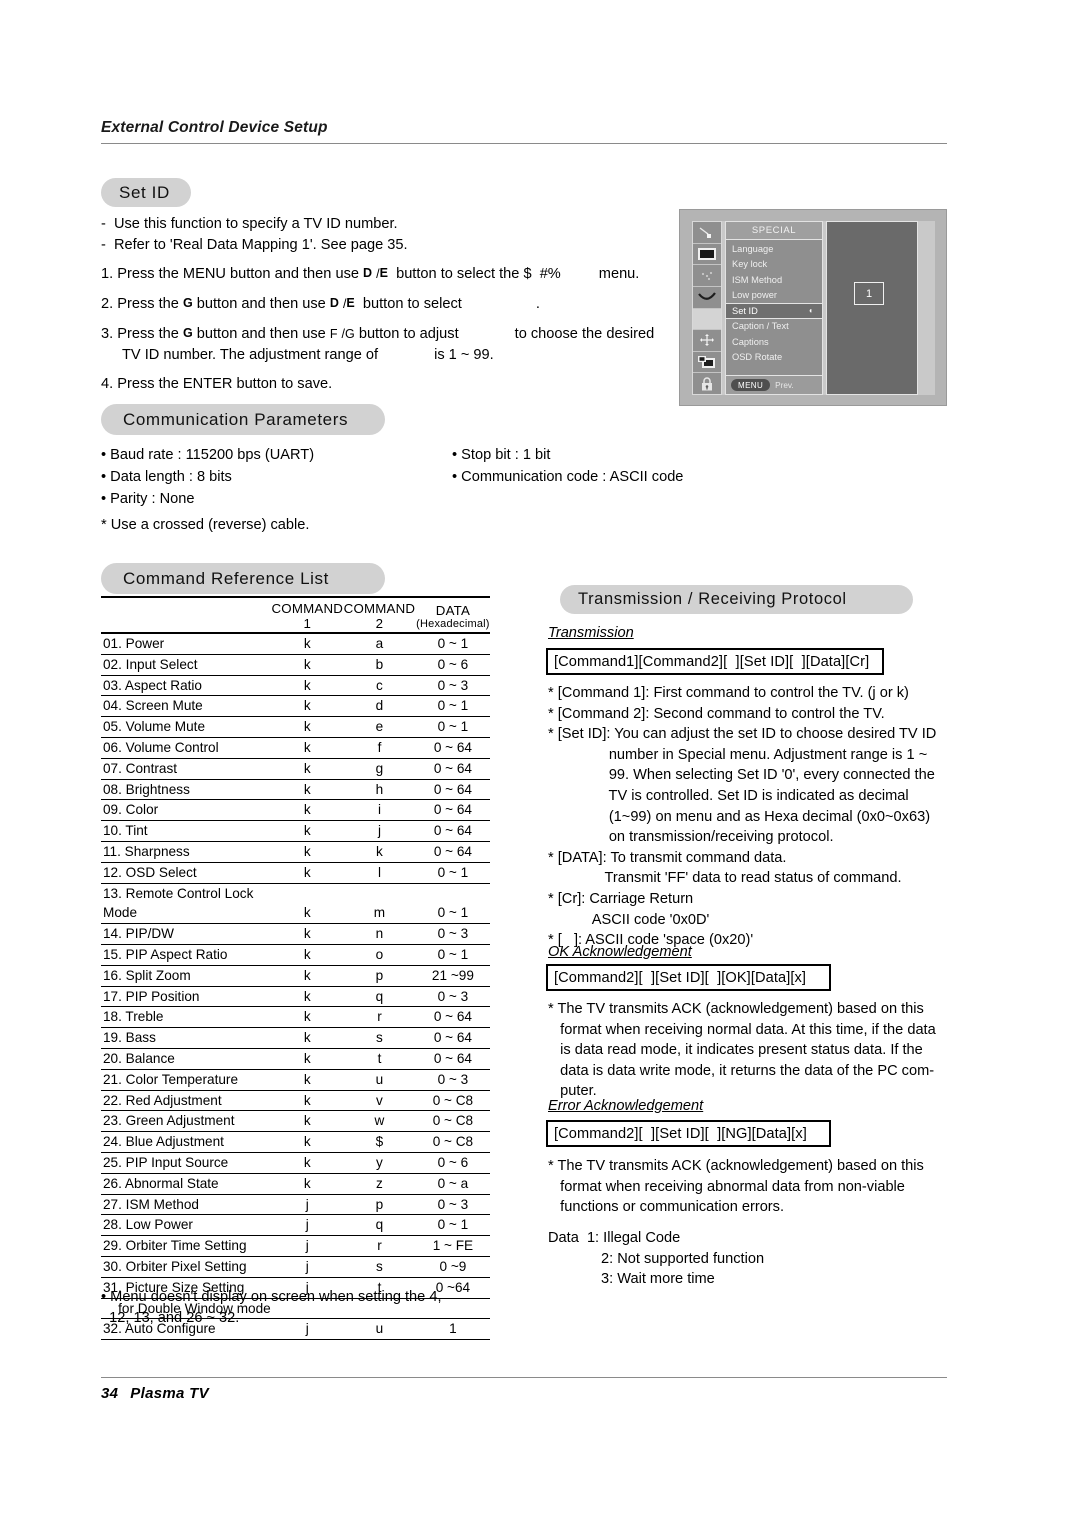  I want to click on step-3-text-b: button and then use, so click(261, 334).